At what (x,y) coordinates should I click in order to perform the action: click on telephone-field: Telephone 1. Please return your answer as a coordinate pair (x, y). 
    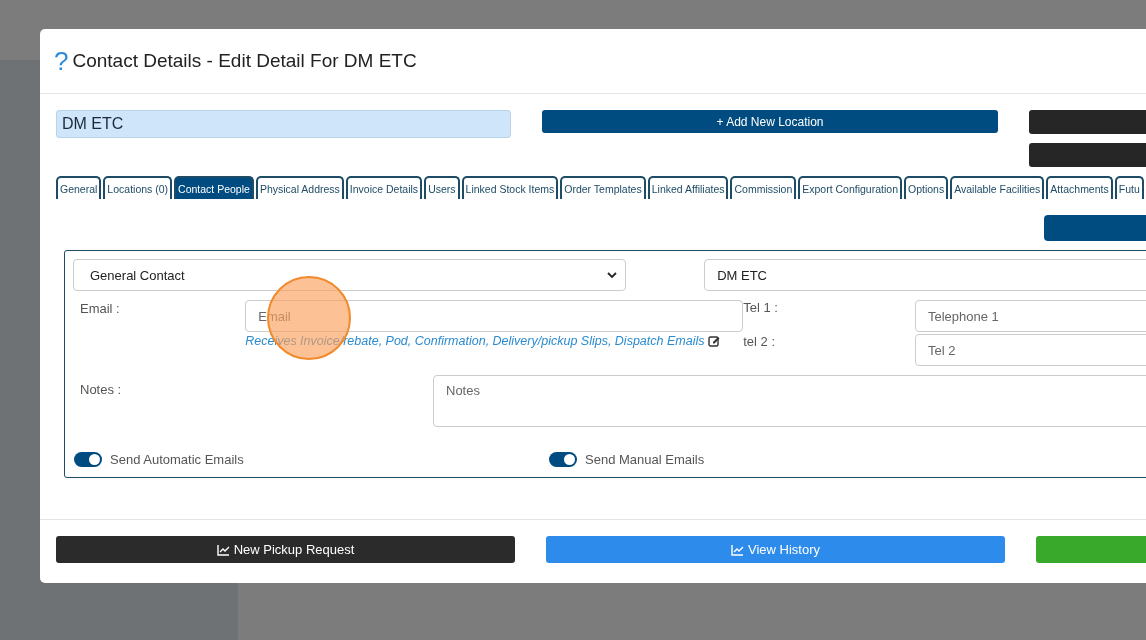
    Looking at the image, I should click on (1030, 316).